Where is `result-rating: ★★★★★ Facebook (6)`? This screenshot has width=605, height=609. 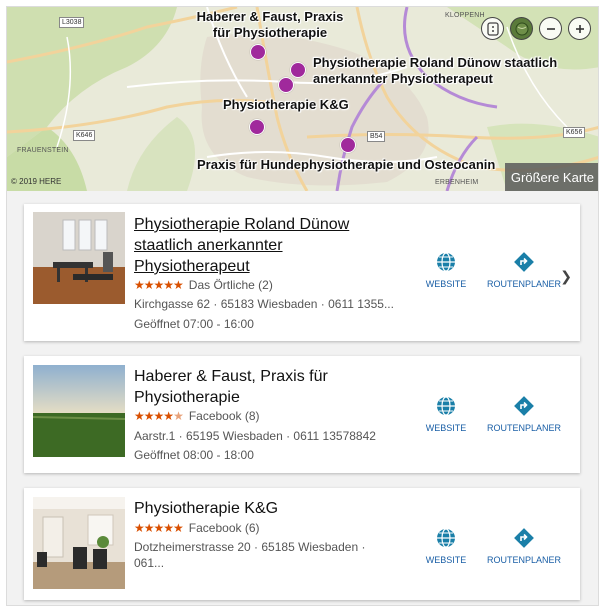
result-rating: ★★★★★ Facebook (6) is located at coordinates (197, 528).